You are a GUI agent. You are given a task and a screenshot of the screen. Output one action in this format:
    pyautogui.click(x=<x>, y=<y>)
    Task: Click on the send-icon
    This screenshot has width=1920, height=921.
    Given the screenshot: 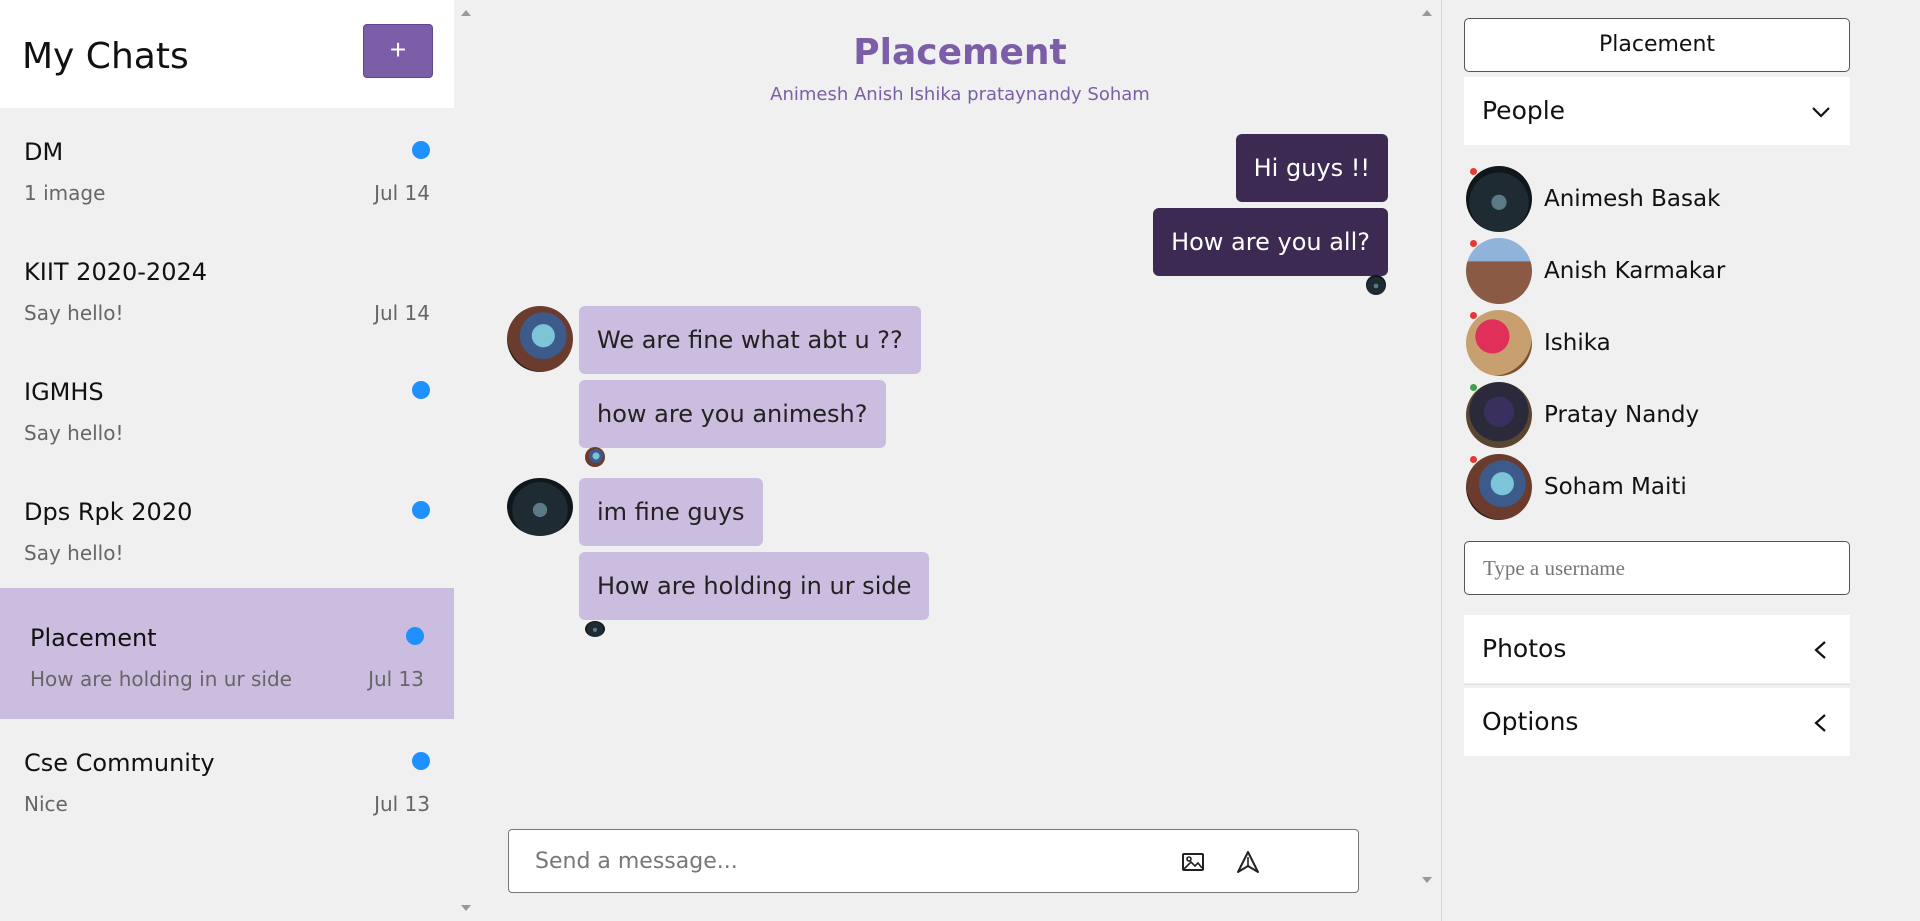 What is the action you would take?
    pyautogui.click(x=1248, y=862)
    